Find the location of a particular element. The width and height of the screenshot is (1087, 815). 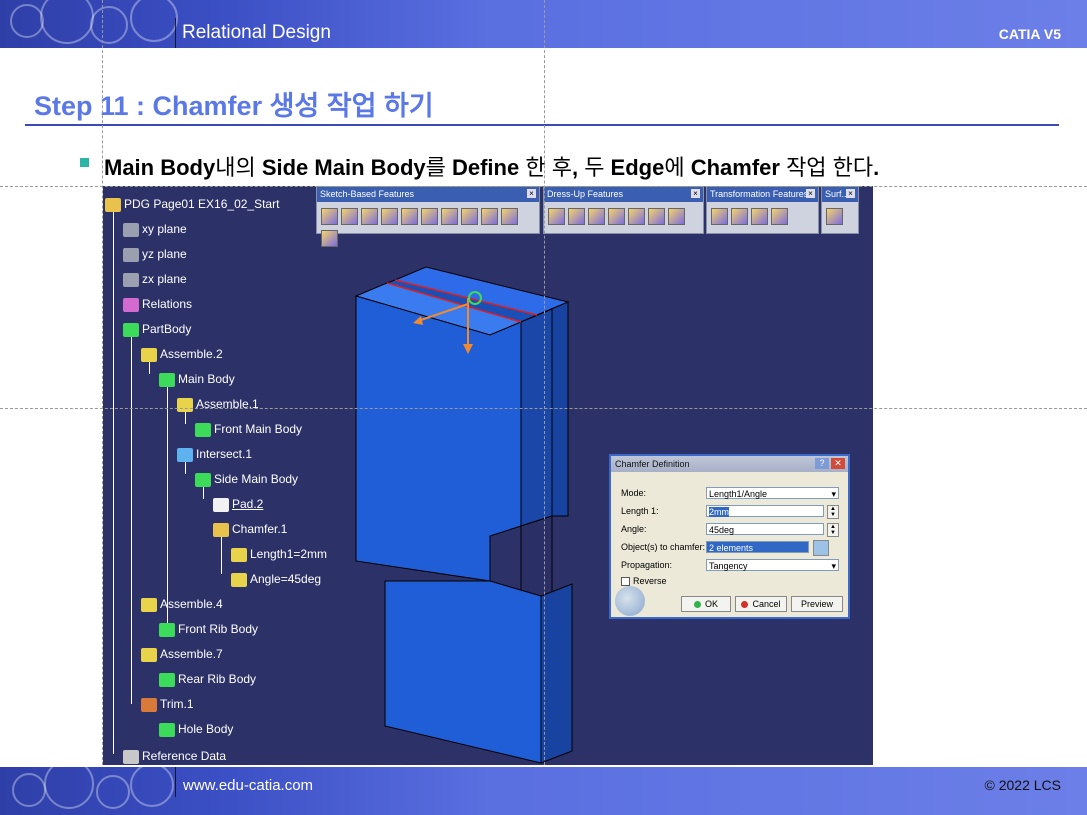

ok-button: OK is located at coordinates (706, 604).